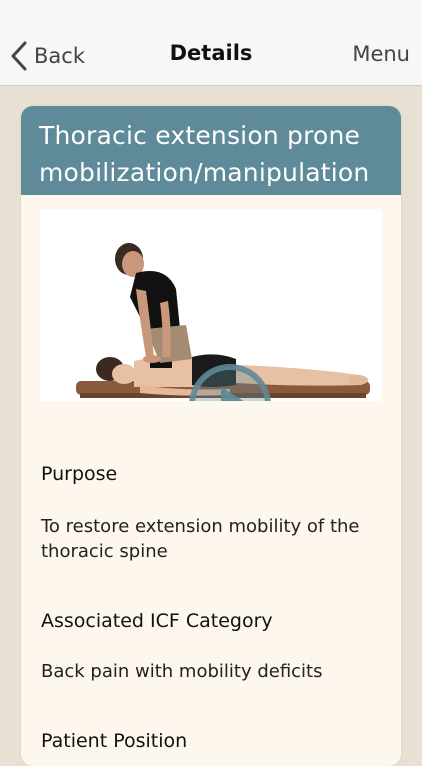  I want to click on icf-category-heading: Associated ICF Category, so click(157, 621).